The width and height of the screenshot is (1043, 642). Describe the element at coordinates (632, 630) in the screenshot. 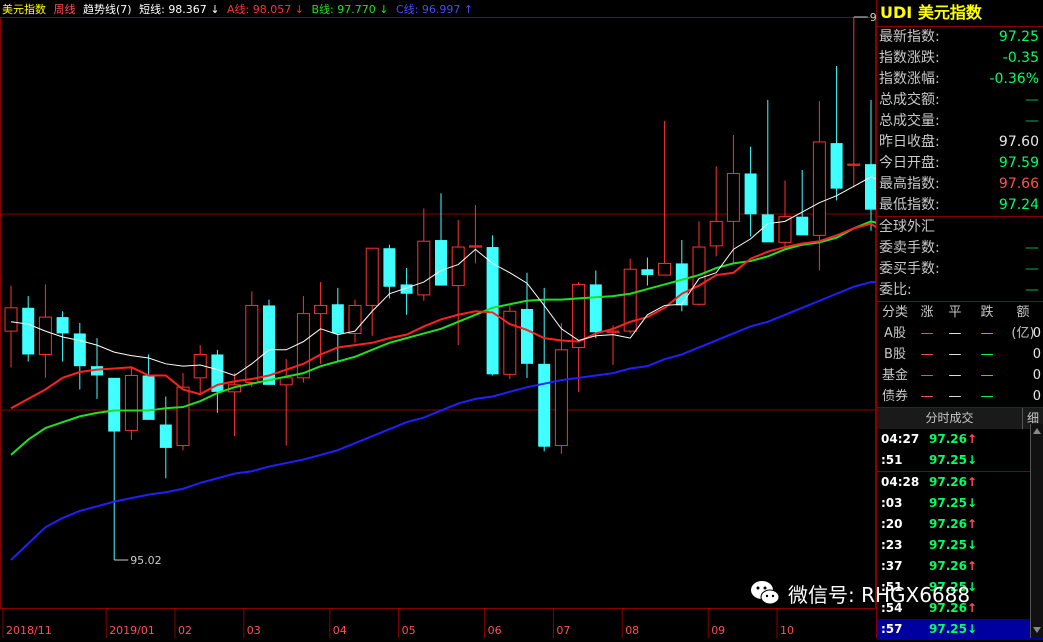

I see `x-axis-label: 08` at that location.